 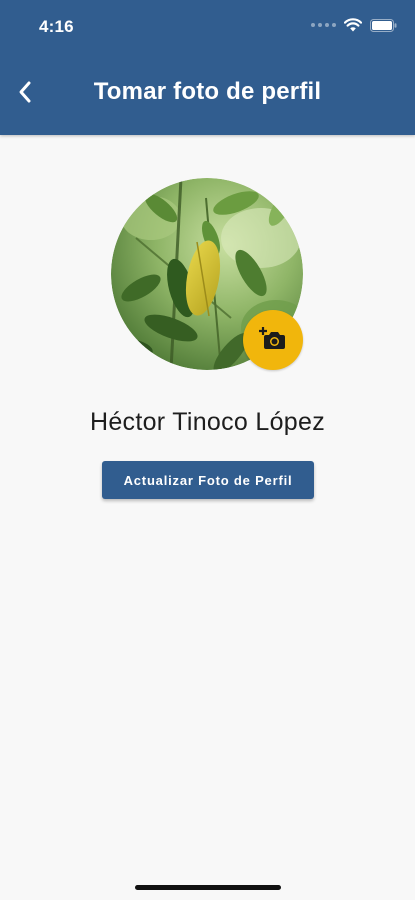 What do you see at coordinates (207, 26) in the screenshot?
I see `status-bar: 4:16` at bounding box center [207, 26].